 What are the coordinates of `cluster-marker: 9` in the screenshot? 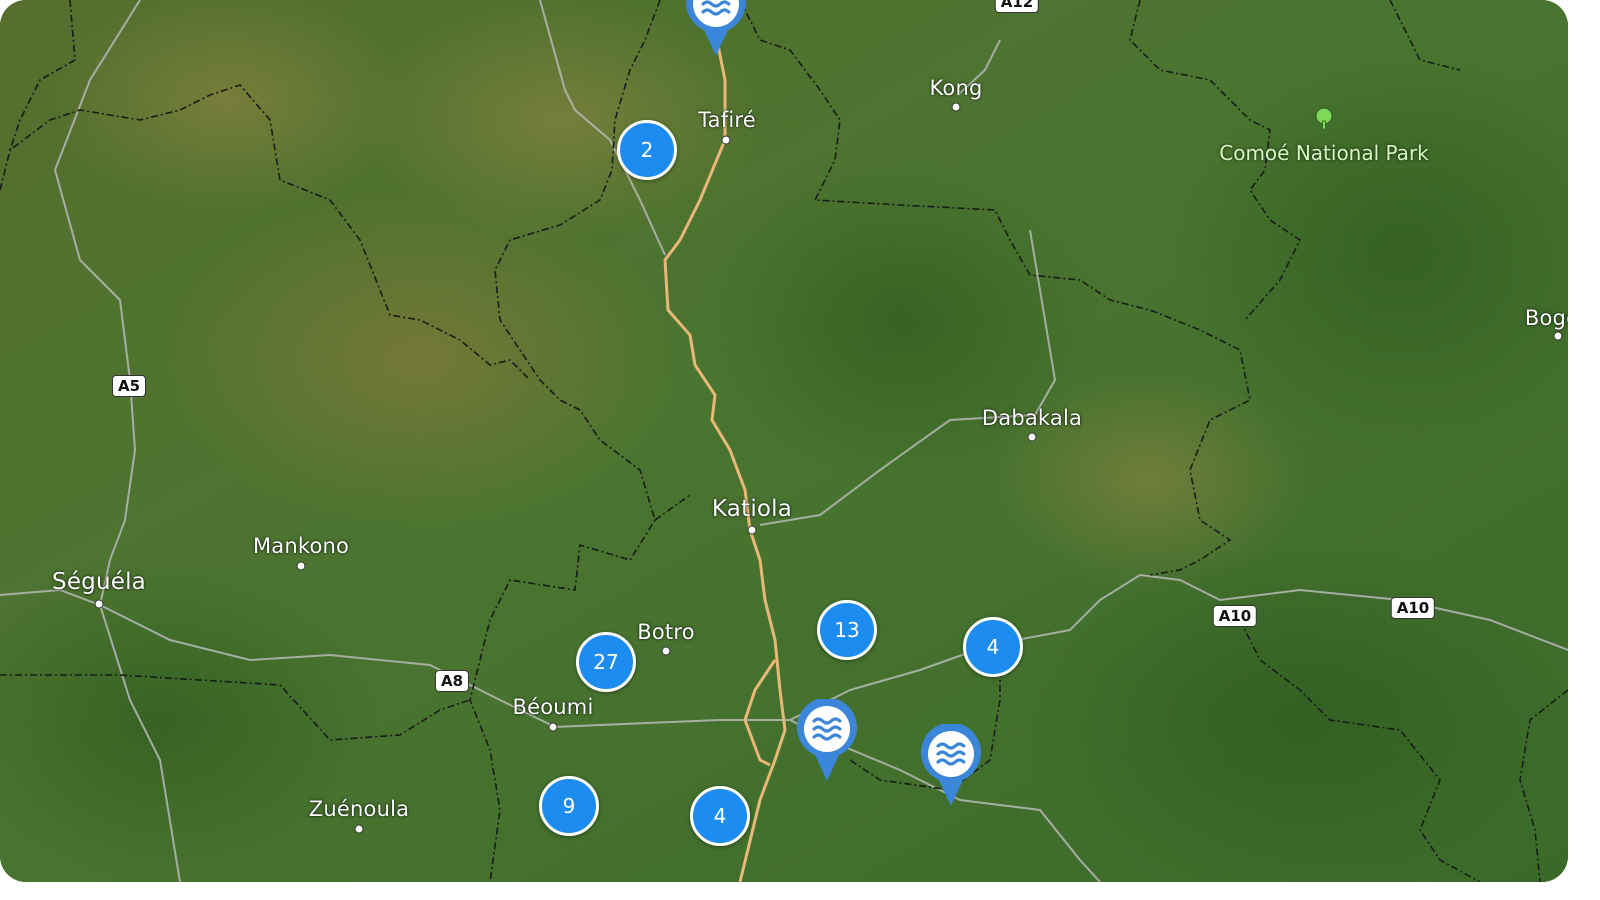 It's located at (569, 806).